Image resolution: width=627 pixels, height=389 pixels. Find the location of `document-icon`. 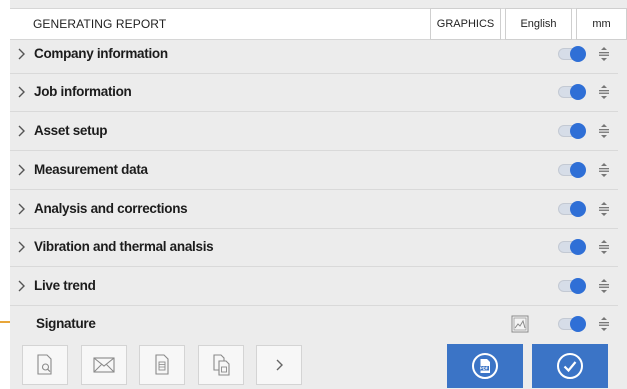

document-icon is located at coordinates (162, 364).